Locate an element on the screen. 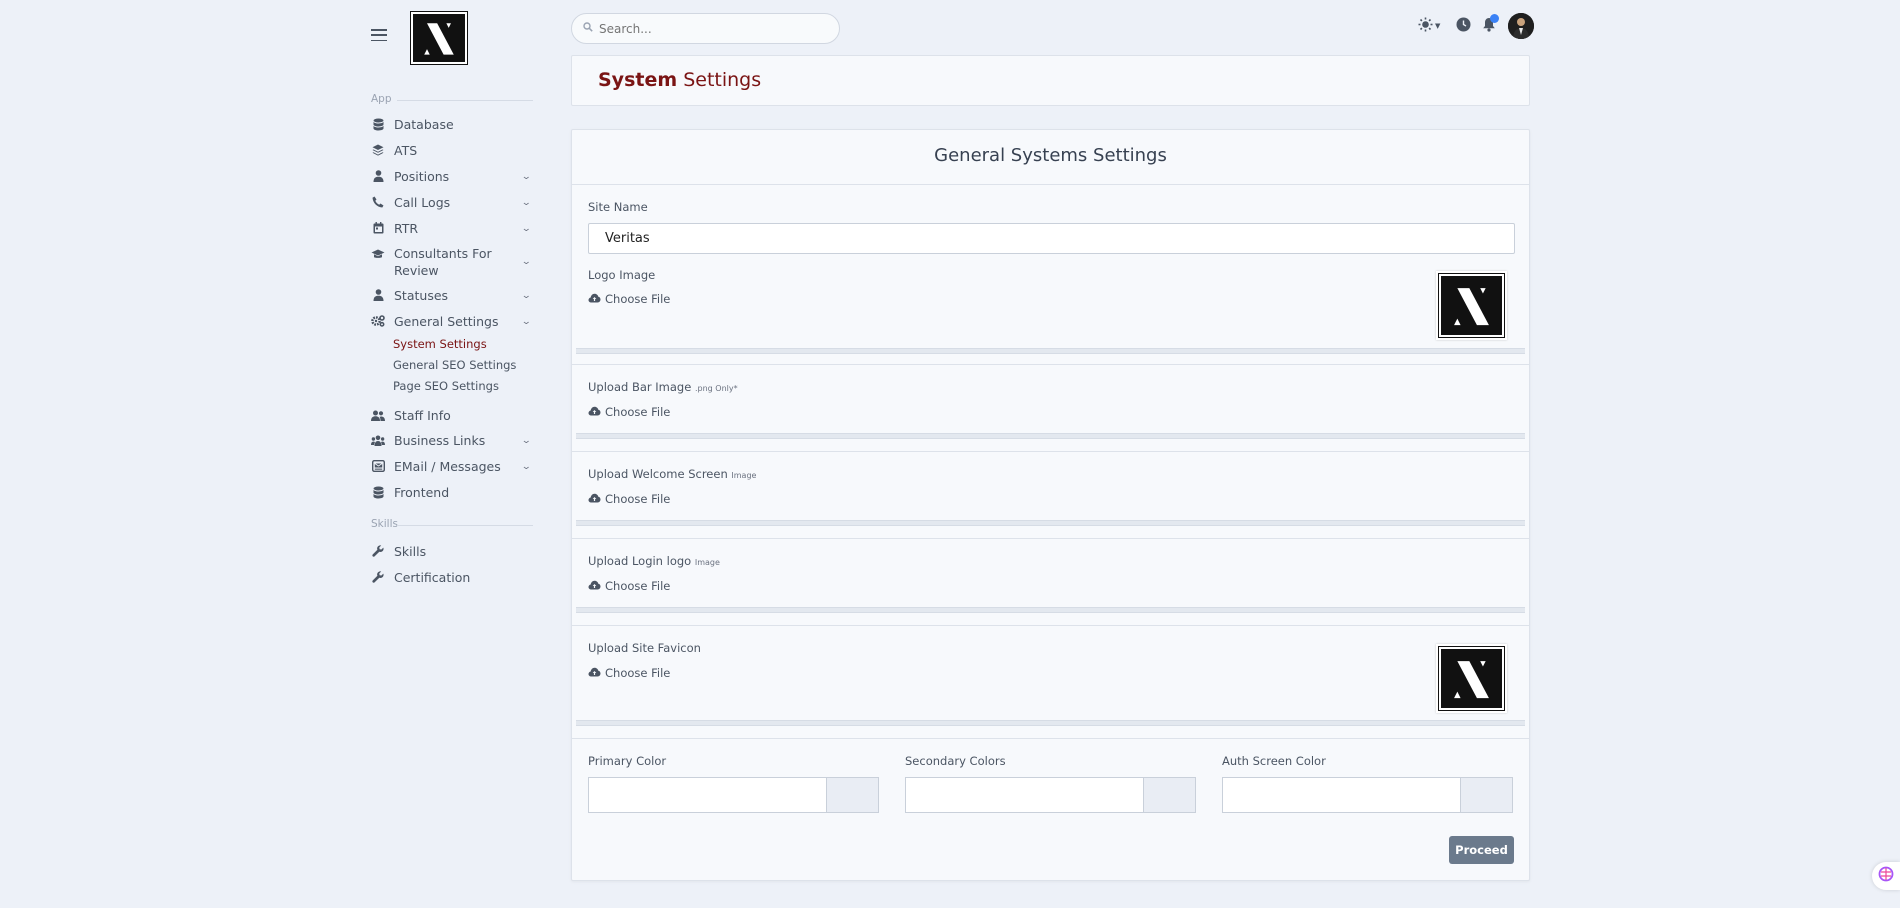  sidebar-item-staff-info: Staff Info is located at coordinates (452, 415).